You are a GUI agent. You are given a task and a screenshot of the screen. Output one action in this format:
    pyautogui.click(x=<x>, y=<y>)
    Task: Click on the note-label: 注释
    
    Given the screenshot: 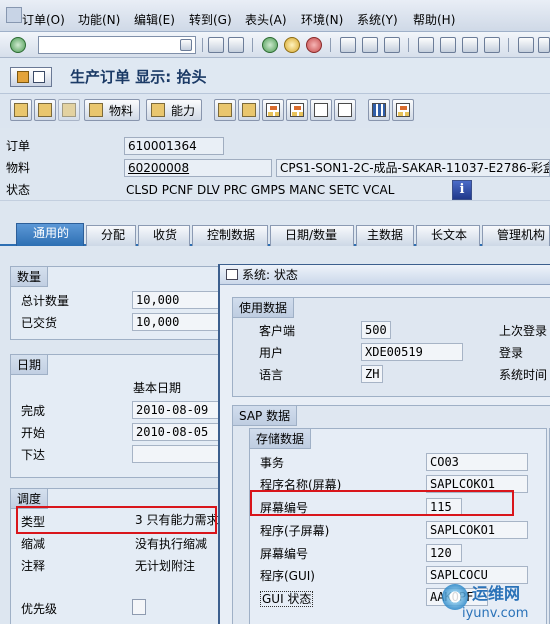 What is the action you would take?
    pyautogui.click(x=33, y=566)
    